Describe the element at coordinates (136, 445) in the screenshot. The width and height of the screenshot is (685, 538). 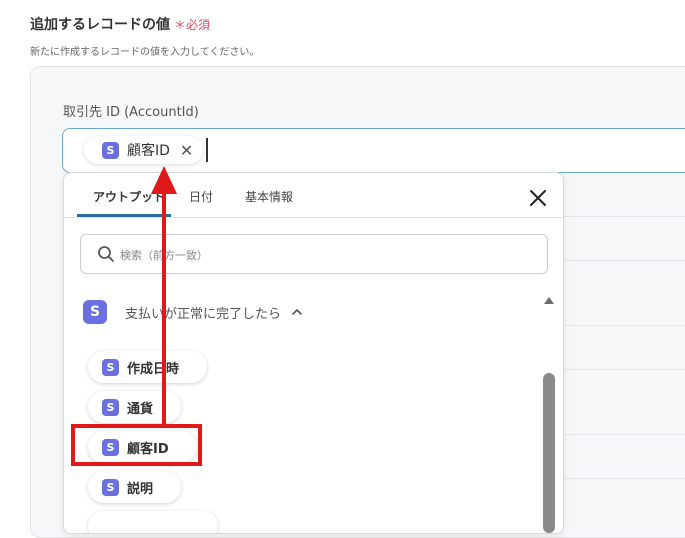
I see `annotation-highlight-box` at that location.